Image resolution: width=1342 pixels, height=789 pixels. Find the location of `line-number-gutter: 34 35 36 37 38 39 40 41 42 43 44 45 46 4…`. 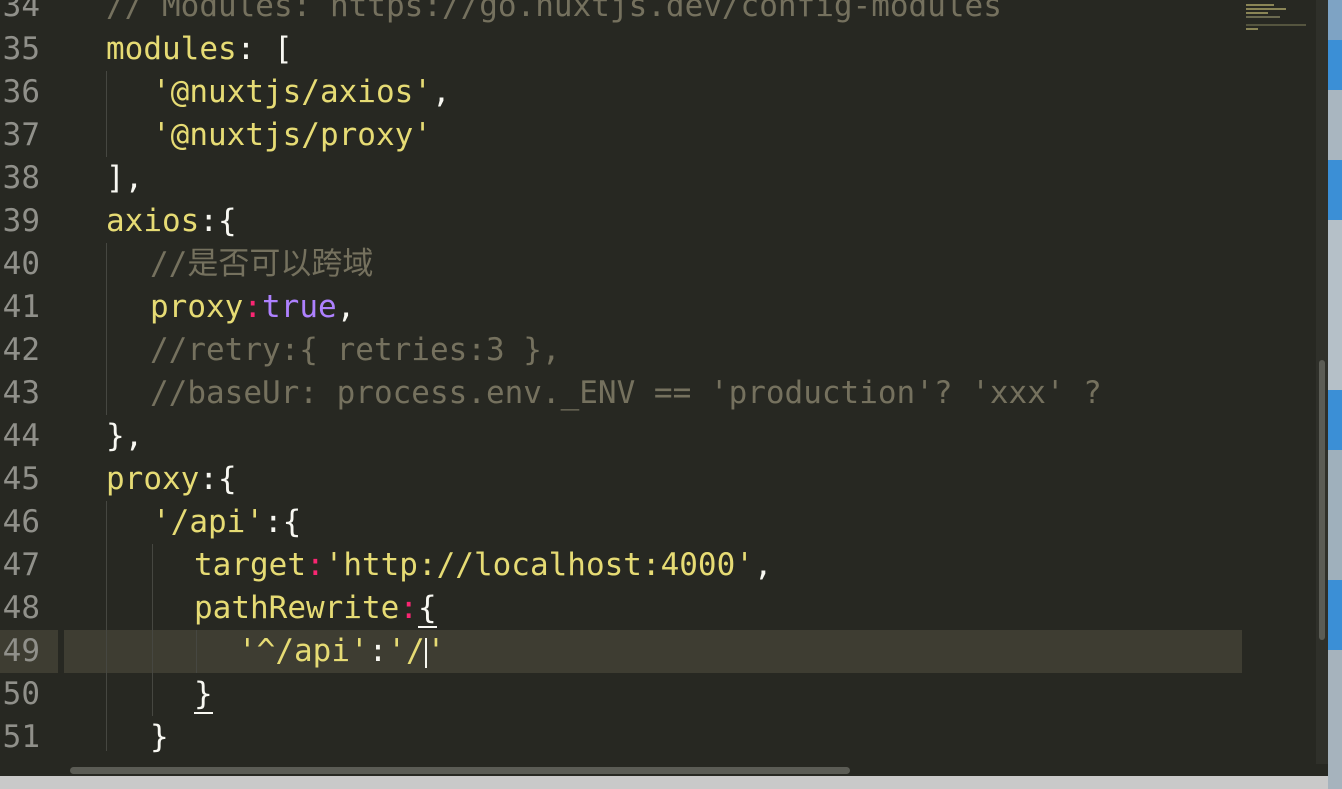

line-number-gutter: 34 35 36 37 38 39 40 41 42 43 44 45 46 4… is located at coordinates (31, 382).